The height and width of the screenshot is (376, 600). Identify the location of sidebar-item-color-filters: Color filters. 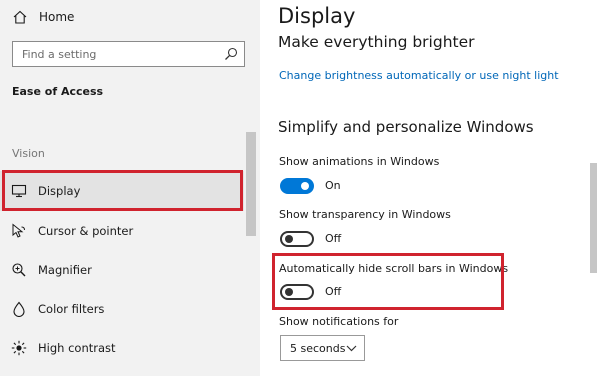
(122, 309).